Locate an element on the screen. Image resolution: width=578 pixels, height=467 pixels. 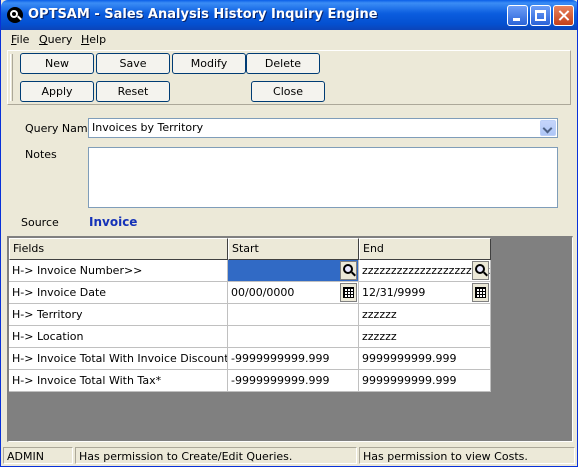
toolbar: New Save Modify Delete Apply Reset Close is located at coordinates (289, 77).